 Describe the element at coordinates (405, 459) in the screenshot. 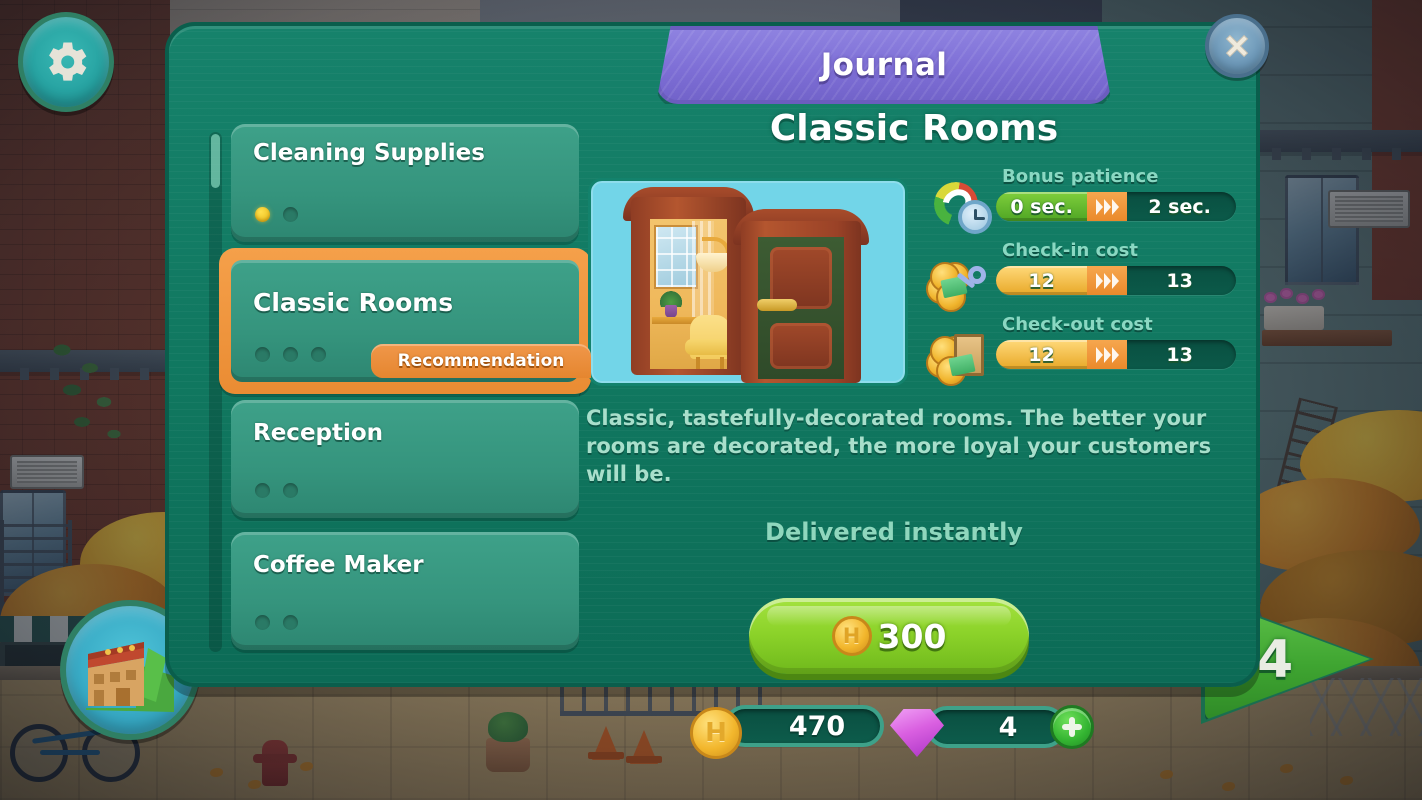

I see `list-item-reception: Reception` at that location.